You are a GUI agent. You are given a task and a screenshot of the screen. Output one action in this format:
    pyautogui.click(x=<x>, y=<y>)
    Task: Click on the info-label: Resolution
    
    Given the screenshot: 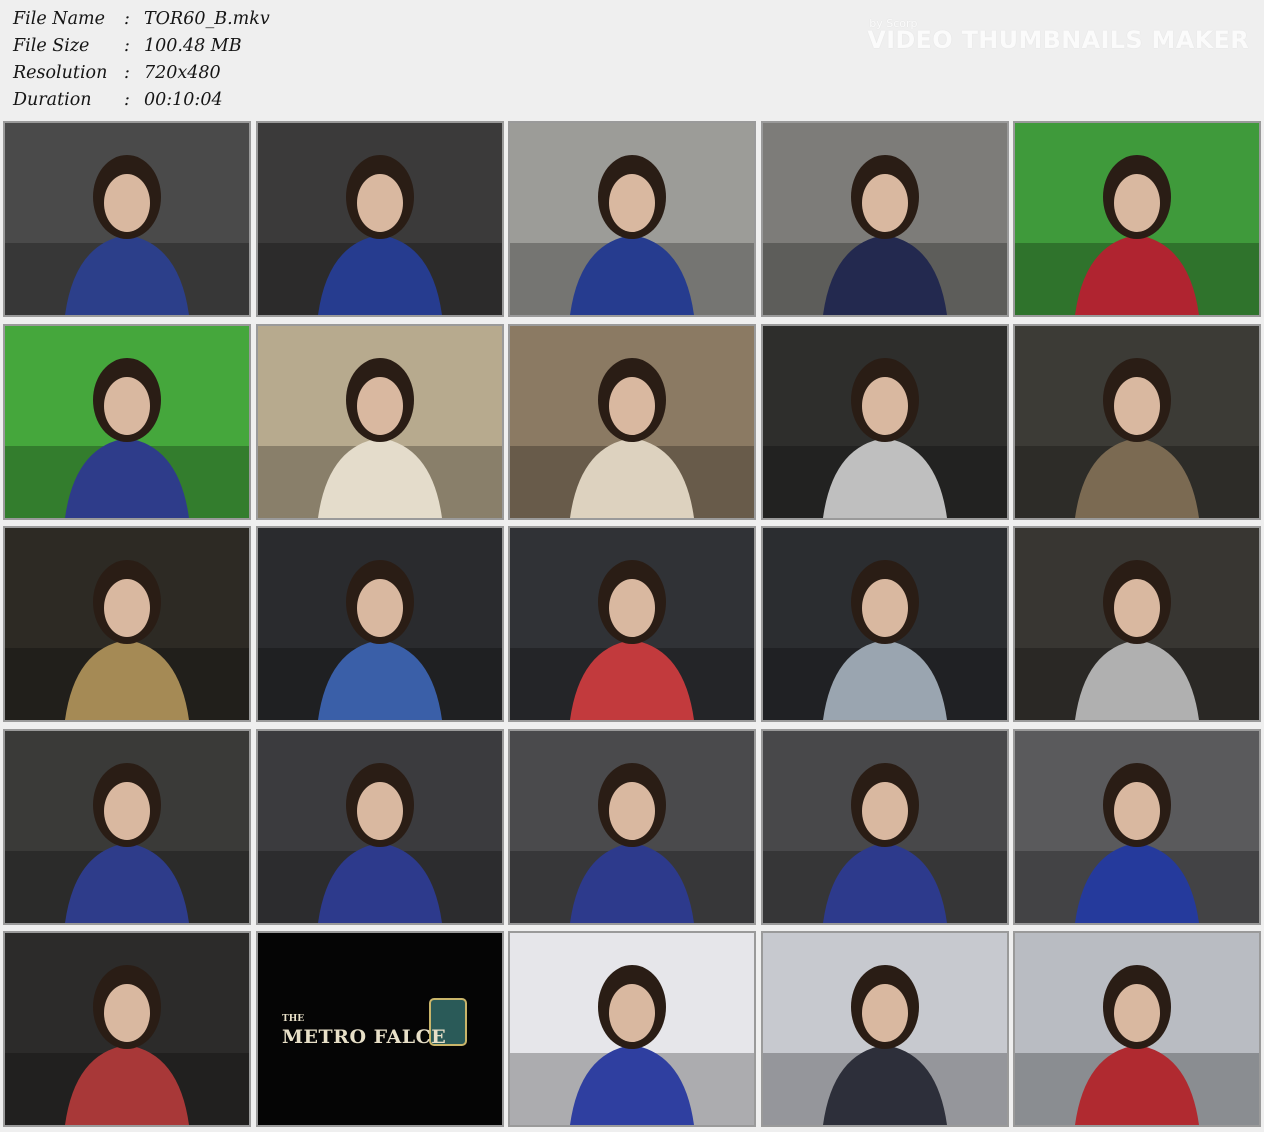 What is the action you would take?
    pyautogui.click(x=60, y=73)
    